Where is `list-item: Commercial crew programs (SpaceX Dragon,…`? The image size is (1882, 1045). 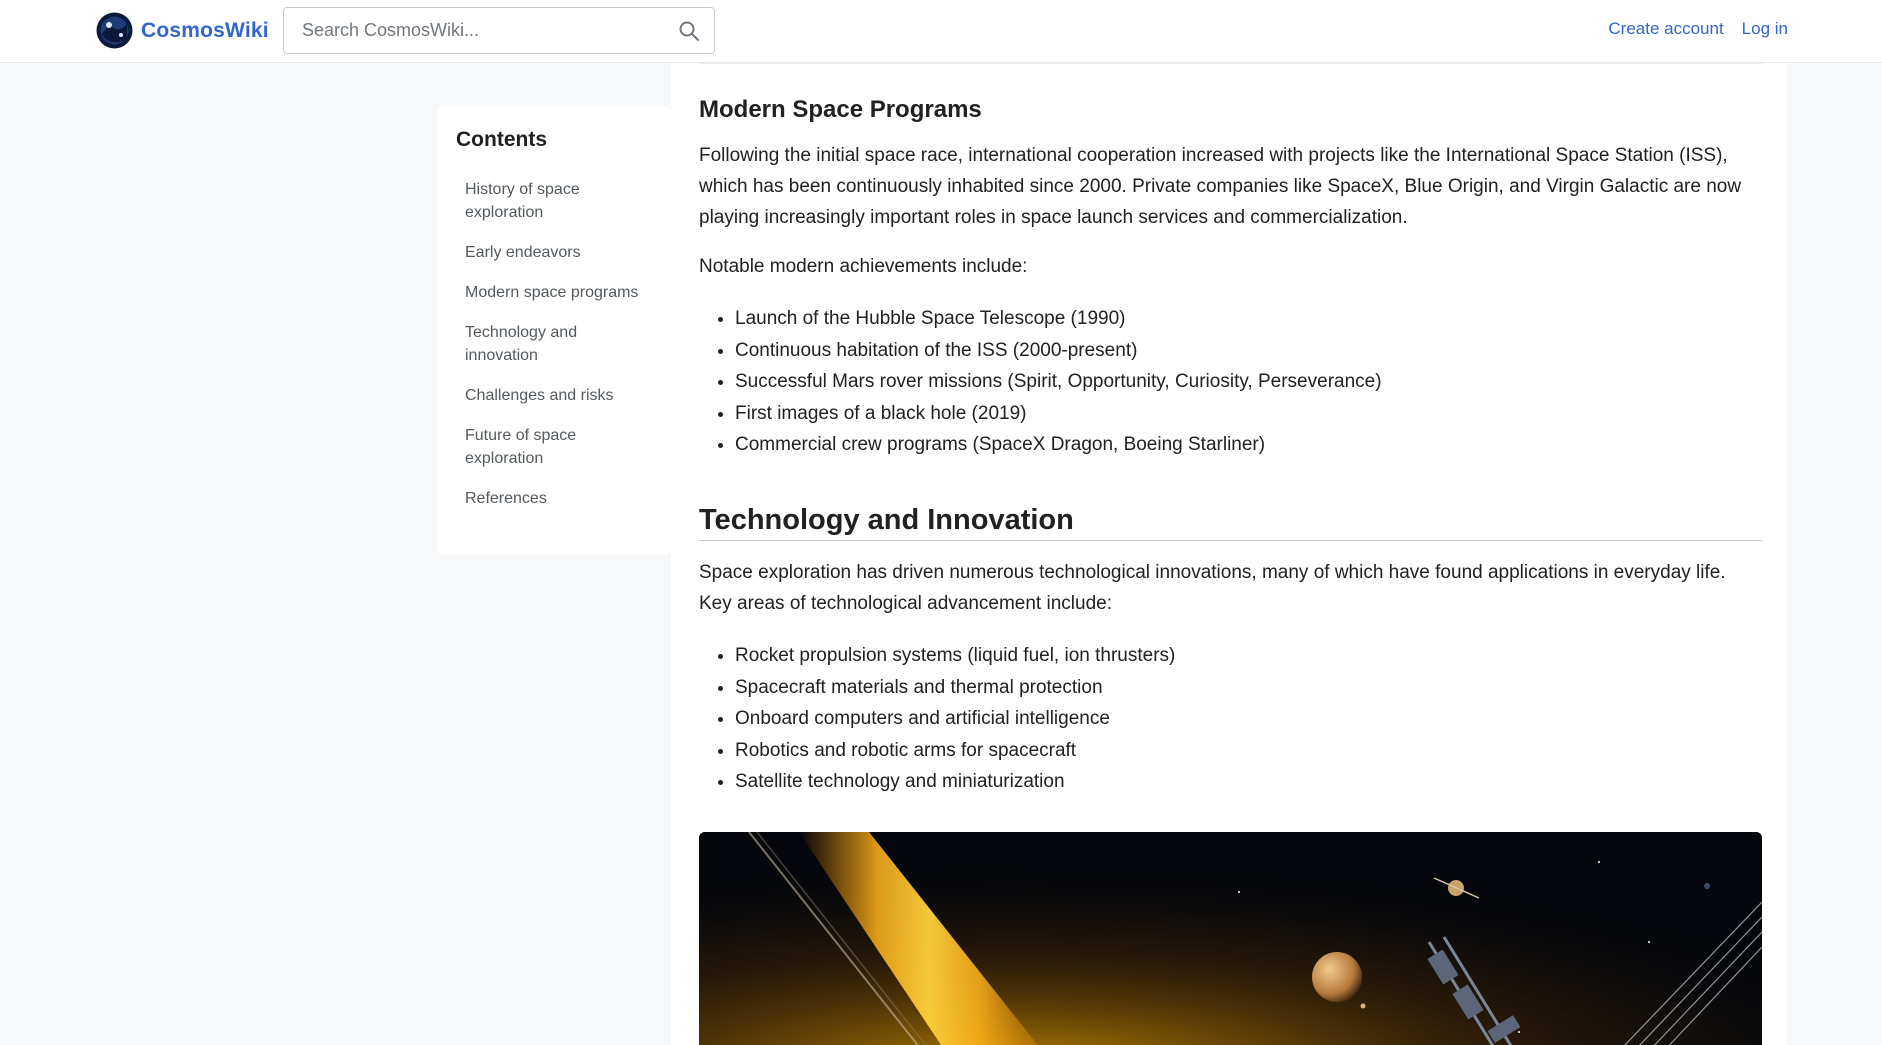
list-item: Commercial crew programs (SpaceX Dragon,… is located at coordinates (1235, 445).